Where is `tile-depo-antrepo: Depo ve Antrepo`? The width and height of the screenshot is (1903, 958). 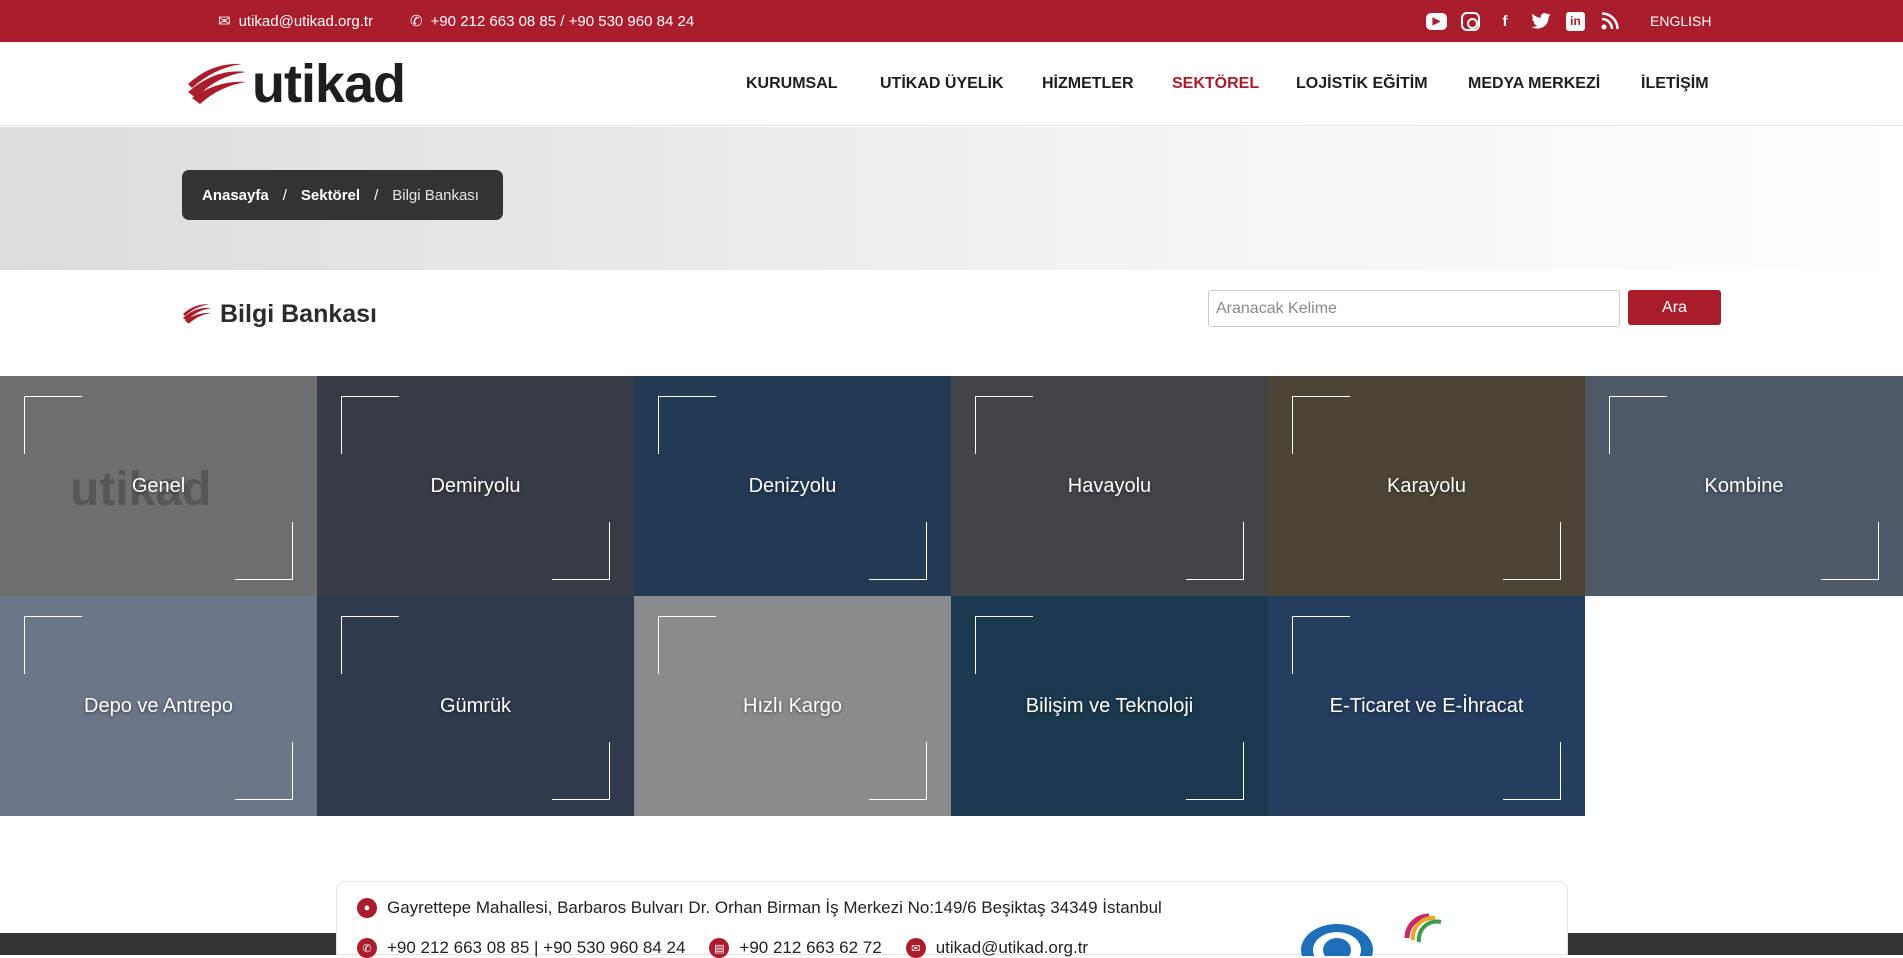
tile-depo-antrepo: Depo ve Antrepo is located at coordinates (158, 706).